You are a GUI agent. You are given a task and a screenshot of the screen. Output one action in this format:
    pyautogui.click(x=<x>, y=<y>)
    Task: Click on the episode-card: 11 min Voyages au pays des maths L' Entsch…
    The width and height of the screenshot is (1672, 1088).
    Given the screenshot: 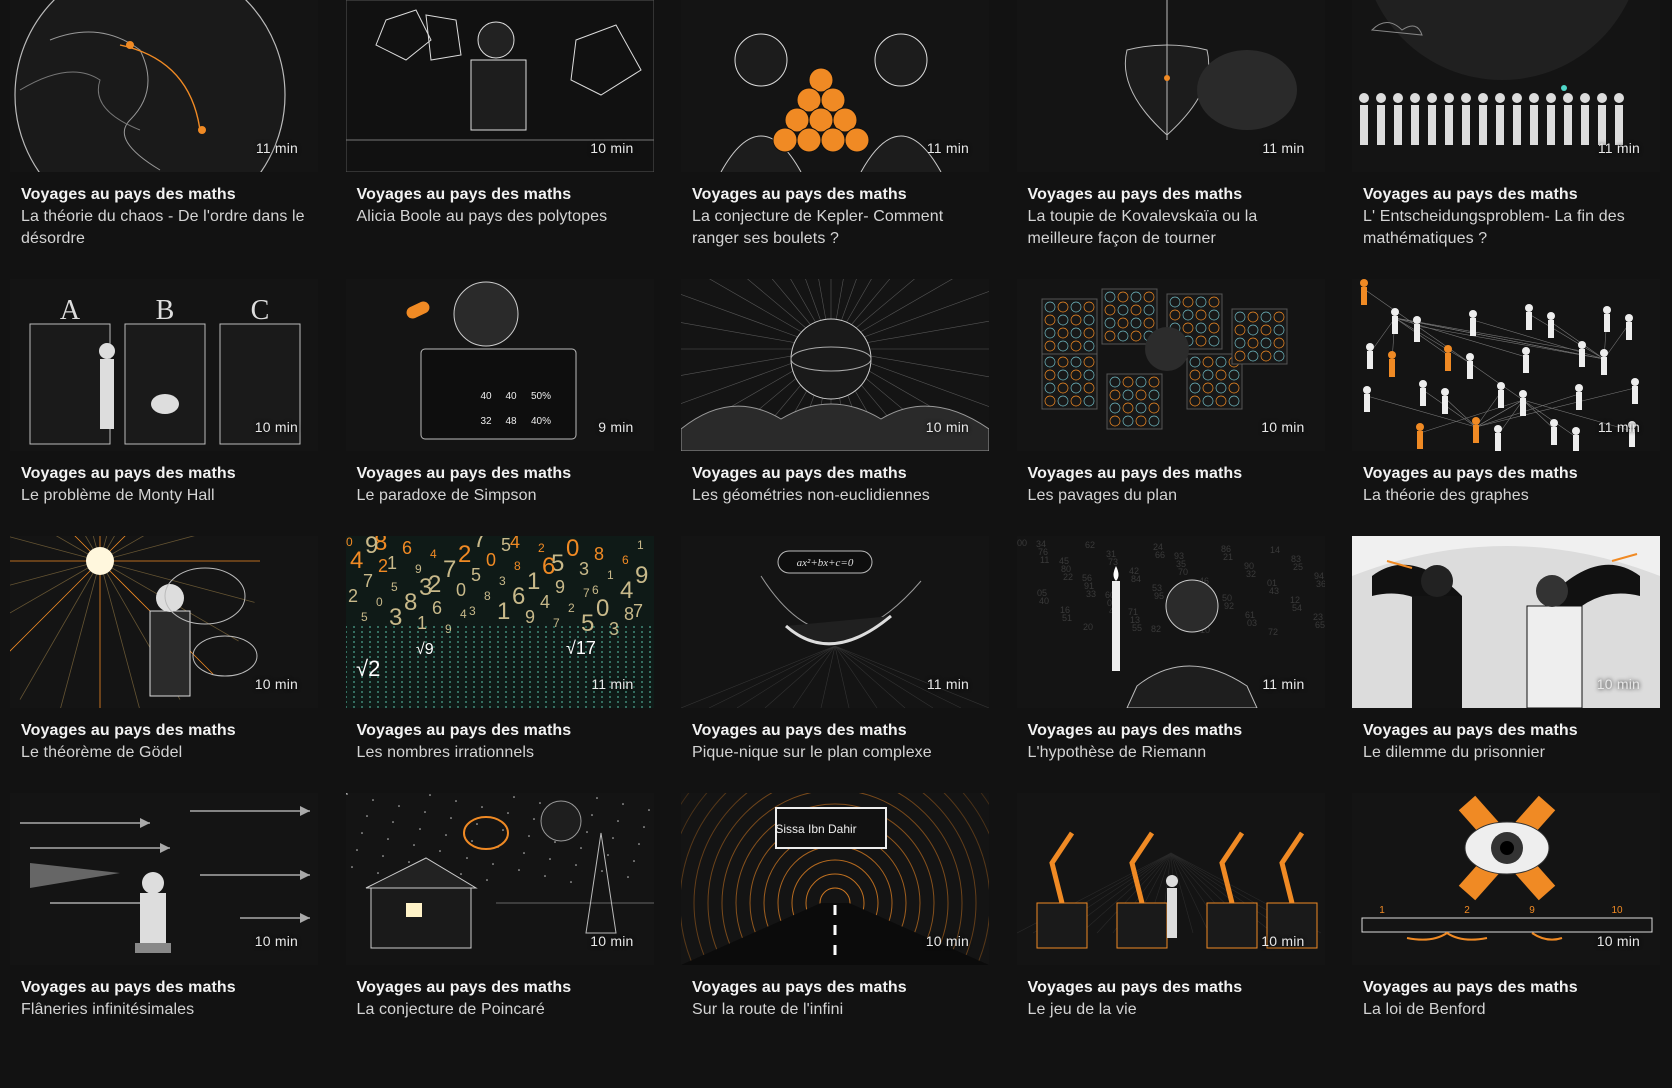 What is the action you would take?
    pyautogui.click(x=1506, y=139)
    